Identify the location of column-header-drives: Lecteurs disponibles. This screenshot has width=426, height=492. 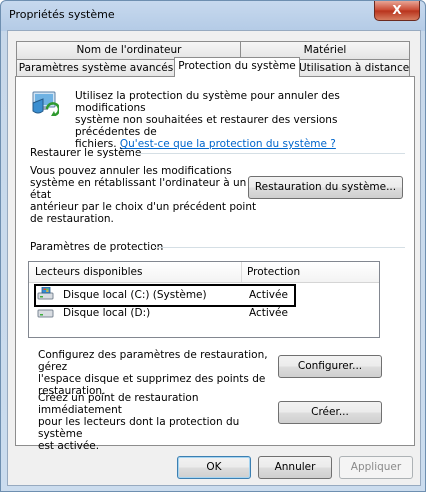
(88, 272).